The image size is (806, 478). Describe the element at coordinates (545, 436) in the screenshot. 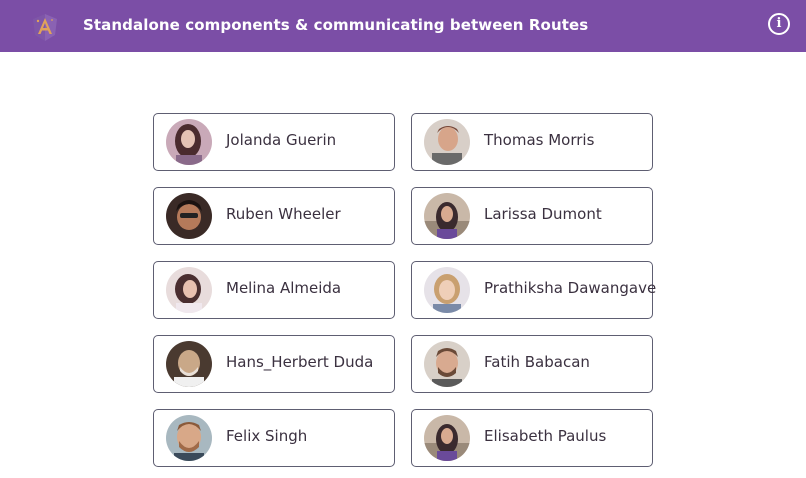

I see `person-name: Elisabeth Paulus` at that location.